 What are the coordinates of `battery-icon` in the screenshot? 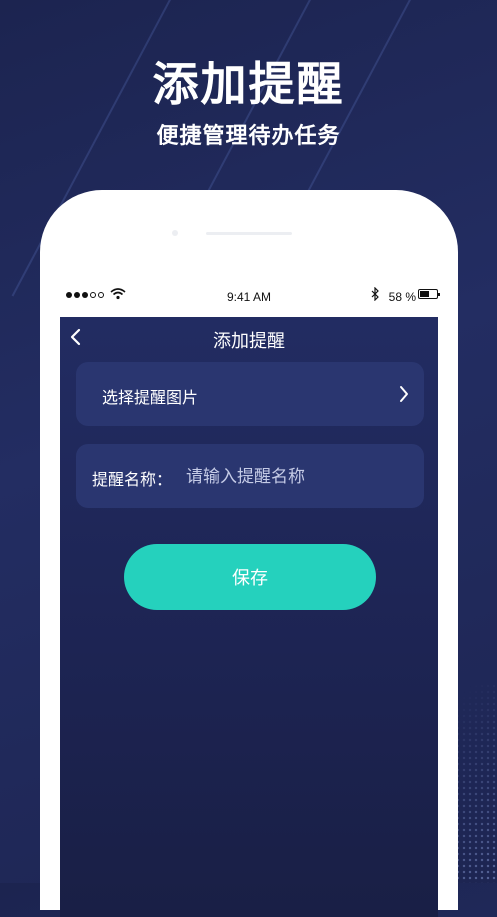 It's located at (429, 294).